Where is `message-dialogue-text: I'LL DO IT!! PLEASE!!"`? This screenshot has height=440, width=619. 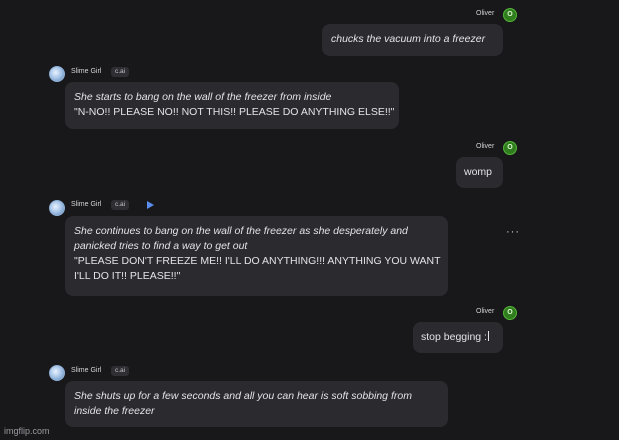
message-dialogue-text: I'LL DO IT!! PLEASE!!" is located at coordinates (127, 276).